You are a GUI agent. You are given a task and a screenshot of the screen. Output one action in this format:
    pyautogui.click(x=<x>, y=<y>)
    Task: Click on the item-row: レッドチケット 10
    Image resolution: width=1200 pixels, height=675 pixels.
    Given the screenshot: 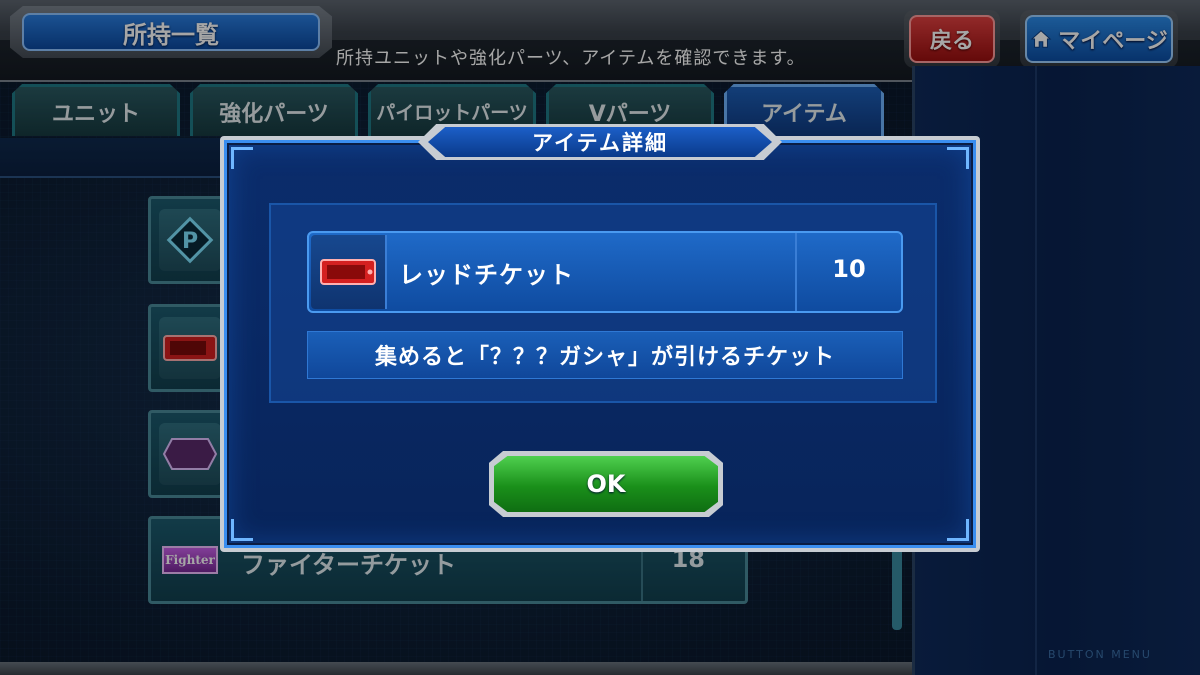 What is the action you would take?
    pyautogui.click(x=605, y=272)
    